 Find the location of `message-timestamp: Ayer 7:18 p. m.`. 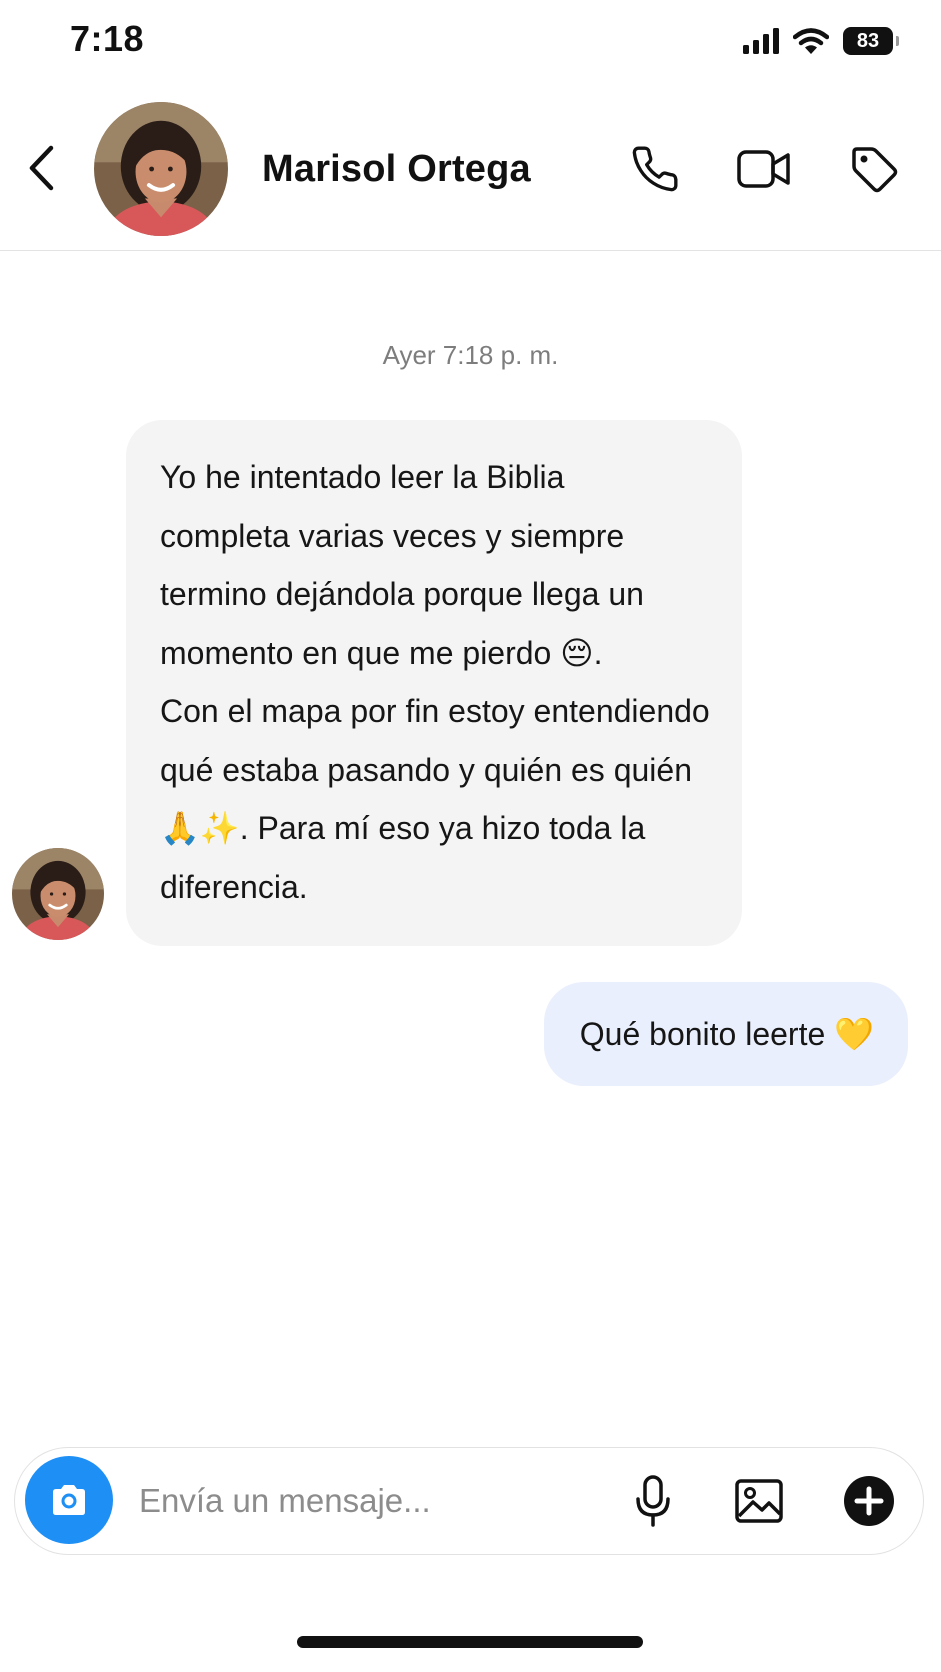

message-timestamp: Ayer 7:18 p. m. is located at coordinates (470, 355).